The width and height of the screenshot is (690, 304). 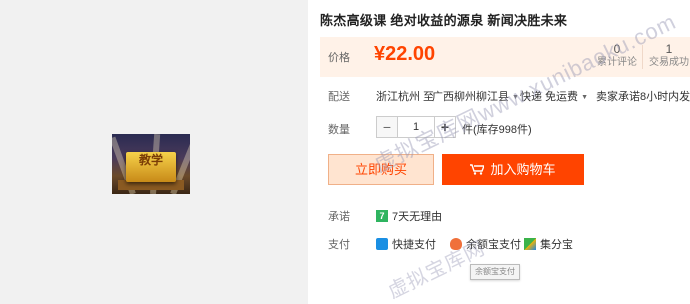 I want to click on shipping-method-text: 快递 免运费, so click(x=549, y=97).